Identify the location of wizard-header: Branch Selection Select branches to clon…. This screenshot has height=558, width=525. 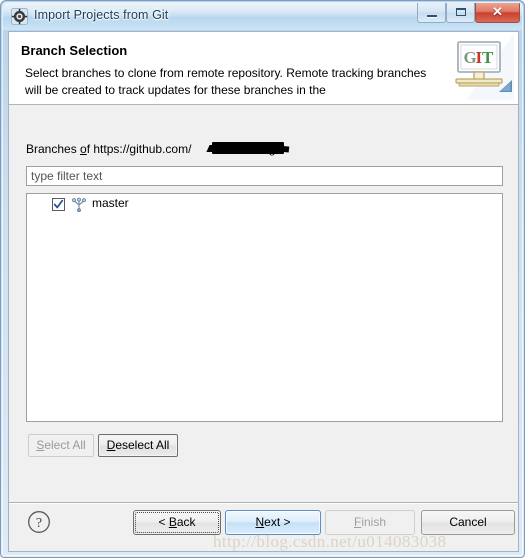
(263, 68).